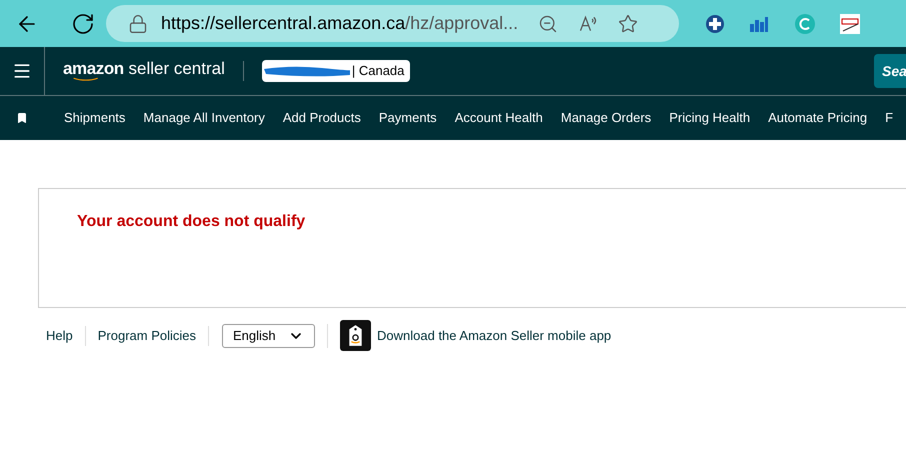 The image size is (906, 456). Describe the element at coordinates (548, 24) in the screenshot. I see `zoom-out-icon` at that location.